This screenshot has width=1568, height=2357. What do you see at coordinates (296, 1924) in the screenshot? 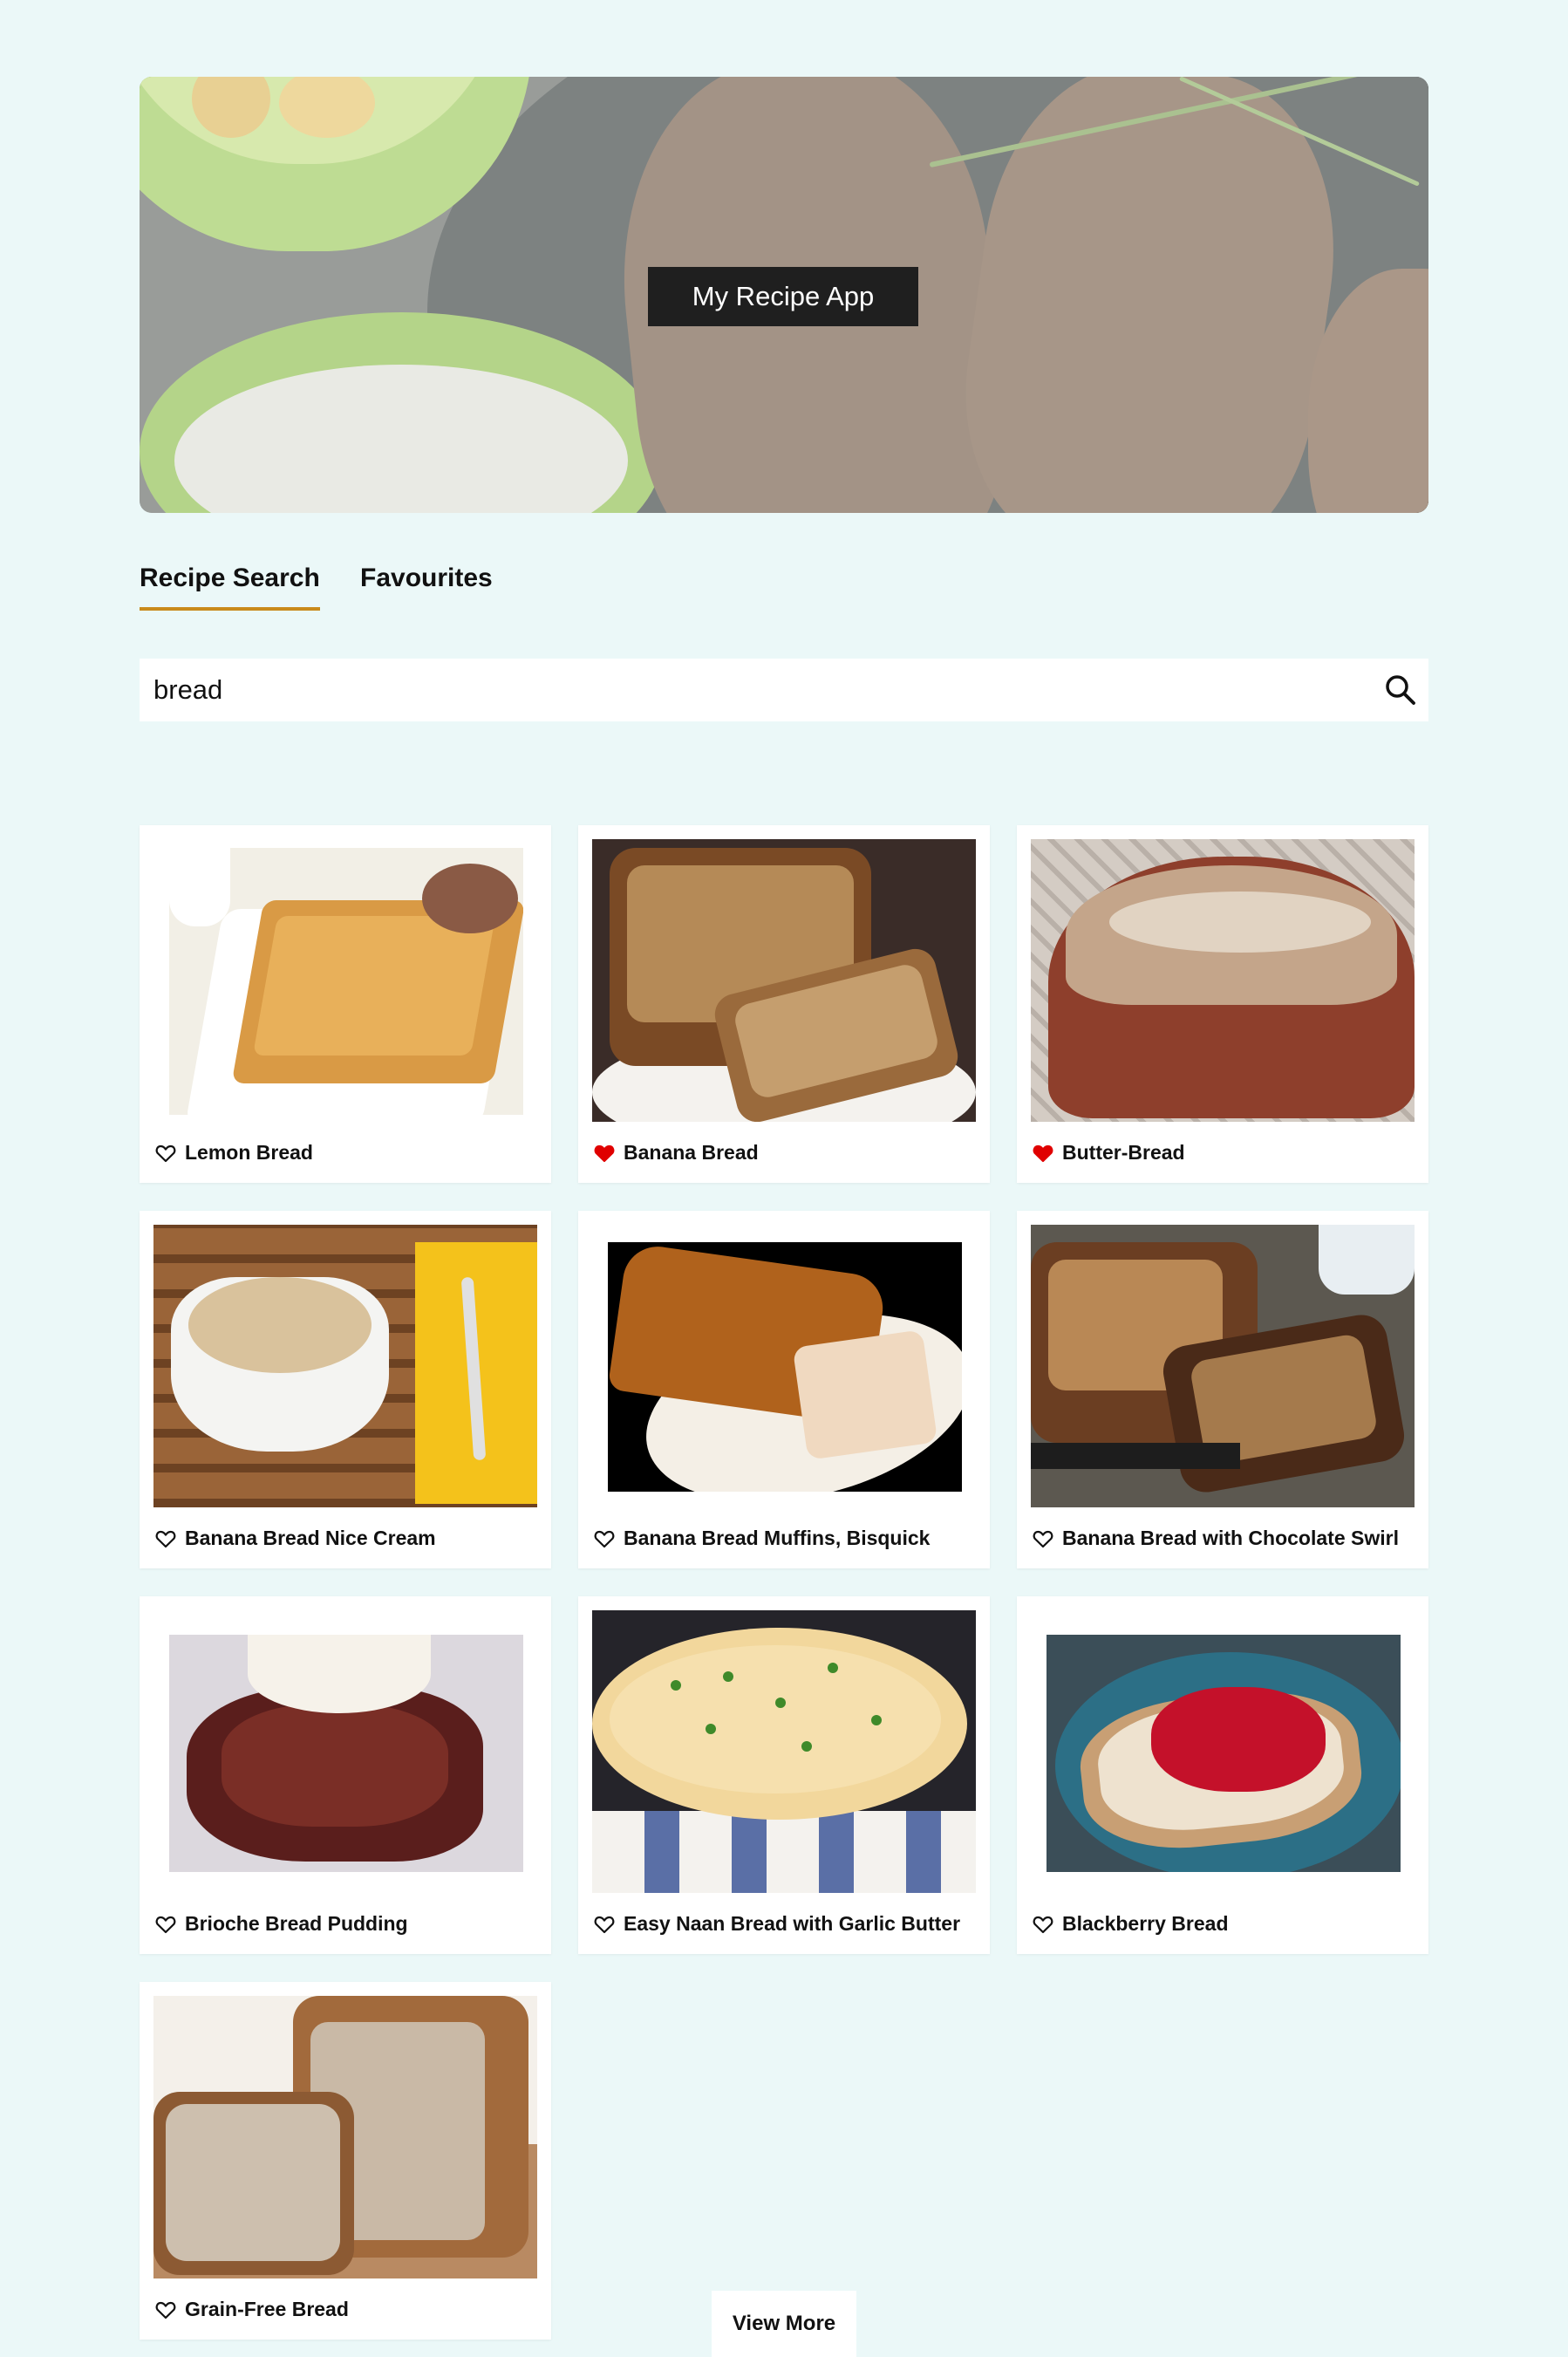
I see `recipe-title: Brioche Bread Pudding` at bounding box center [296, 1924].